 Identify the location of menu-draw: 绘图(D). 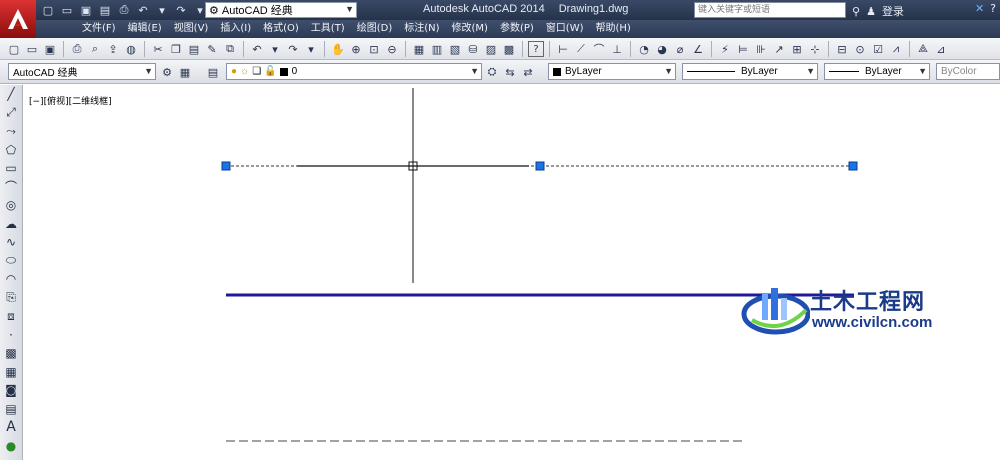
(381, 29).